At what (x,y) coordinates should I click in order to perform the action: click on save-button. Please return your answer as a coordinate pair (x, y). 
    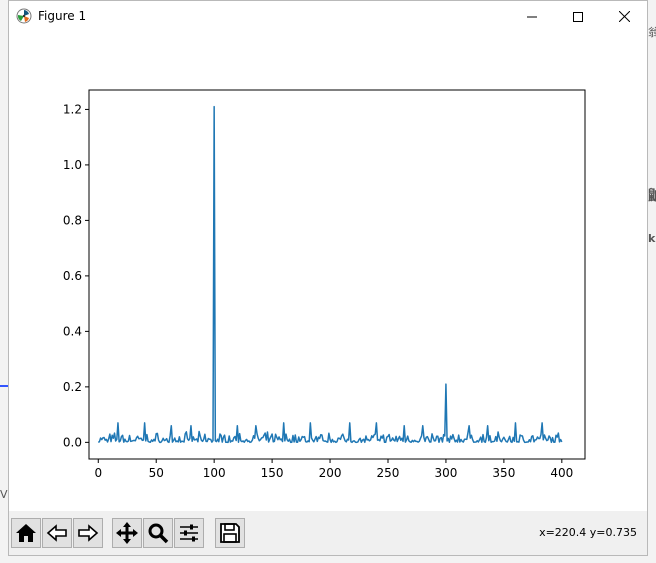
    Looking at the image, I should click on (230, 533).